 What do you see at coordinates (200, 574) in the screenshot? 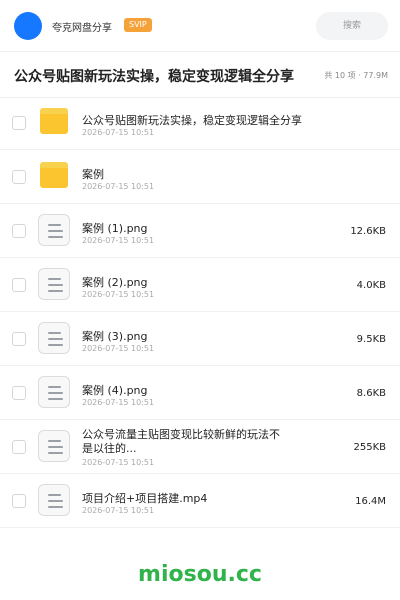
I see `watermark: miosou.cc` at bounding box center [200, 574].